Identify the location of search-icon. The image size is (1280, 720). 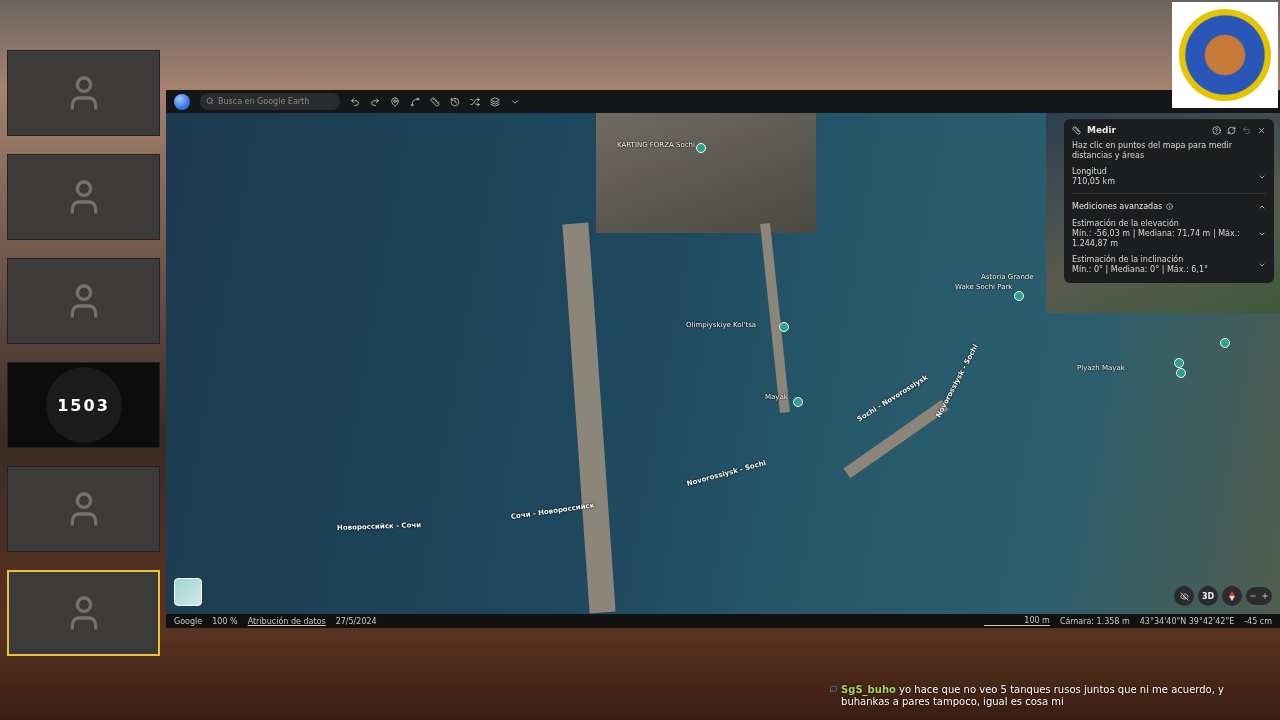
(210, 101).